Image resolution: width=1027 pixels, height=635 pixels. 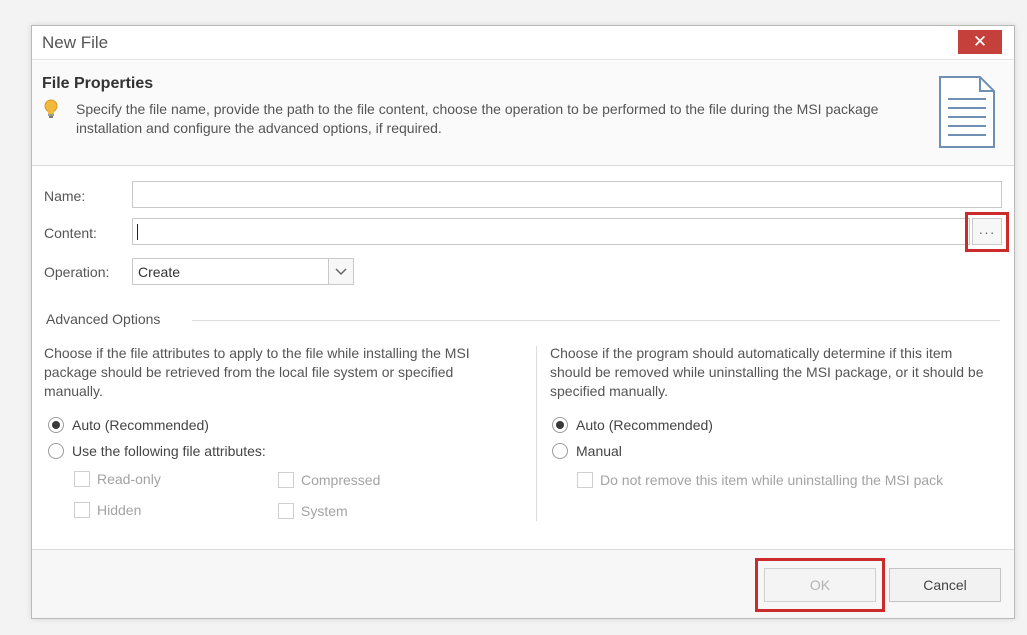 What do you see at coordinates (340, 271) in the screenshot?
I see `chevron-down-icon` at bounding box center [340, 271].